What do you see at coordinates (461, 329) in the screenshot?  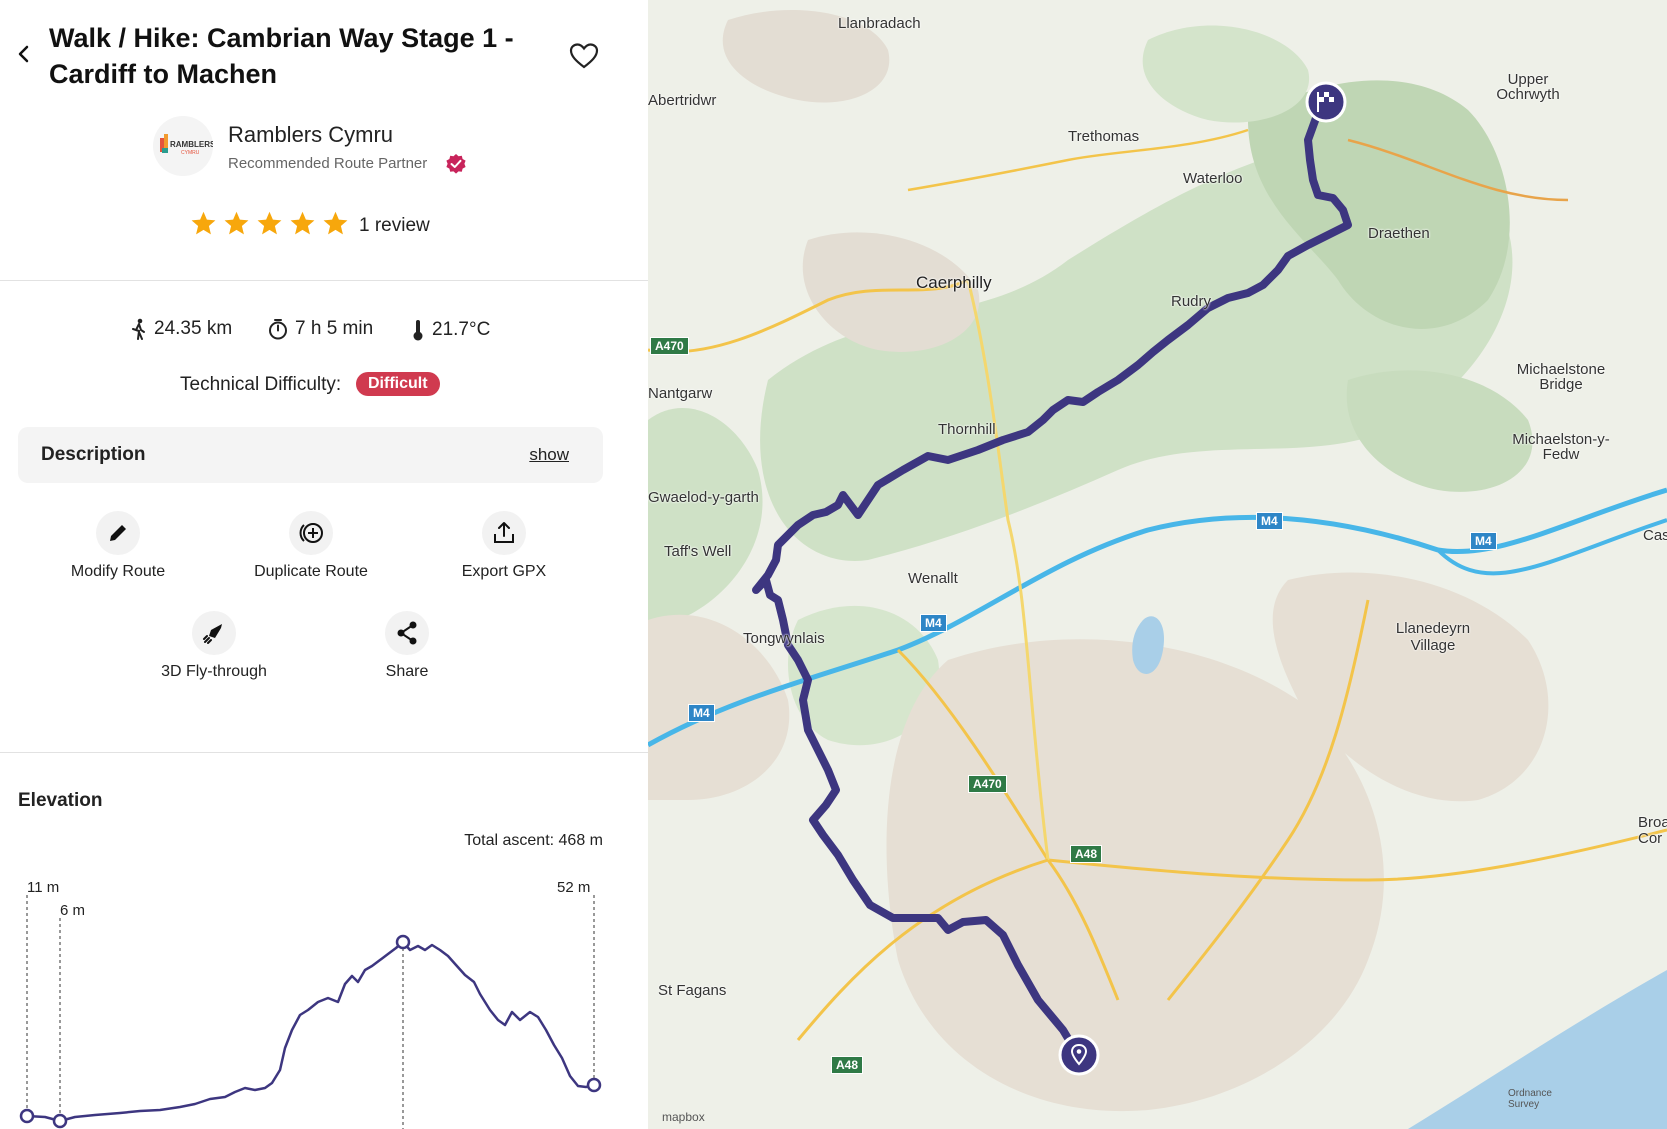 I see `temperature-value: 21.7°C` at bounding box center [461, 329].